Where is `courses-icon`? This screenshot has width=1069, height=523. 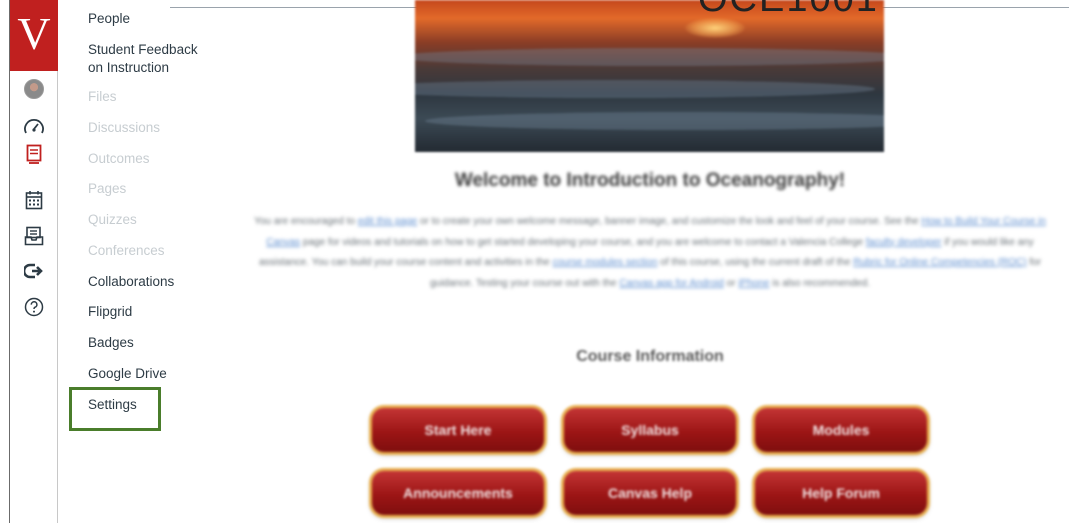
courses-icon is located at coordinates (34, 154).